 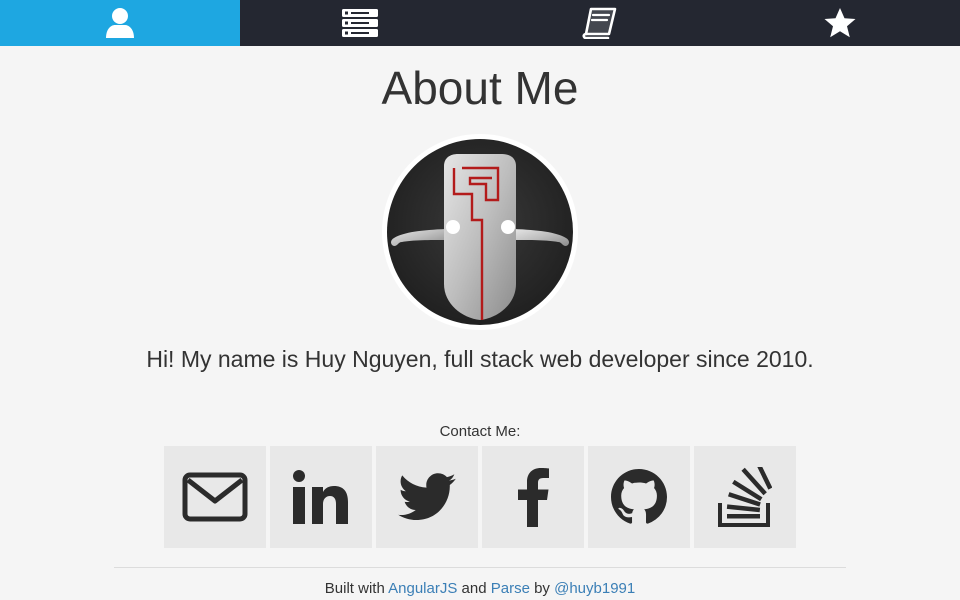 I want to click on linkedin-button, so click(x=321, y=497).